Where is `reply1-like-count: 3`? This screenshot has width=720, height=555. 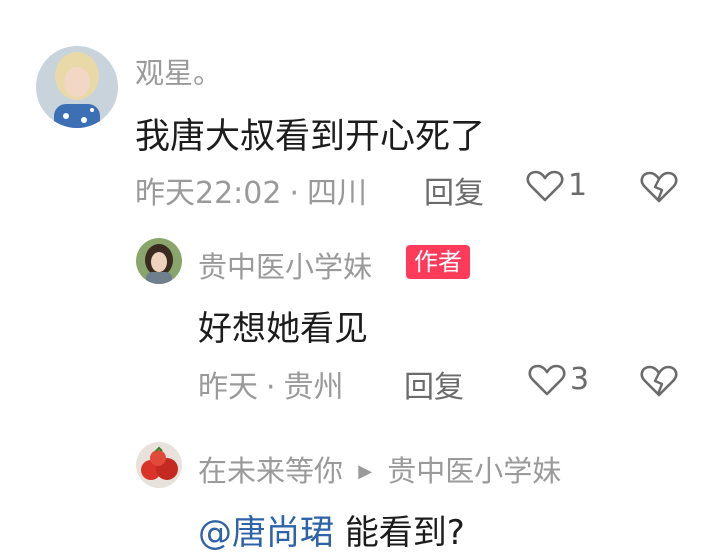
reply1-like-count: 3 is located at coordinates (580, 379).